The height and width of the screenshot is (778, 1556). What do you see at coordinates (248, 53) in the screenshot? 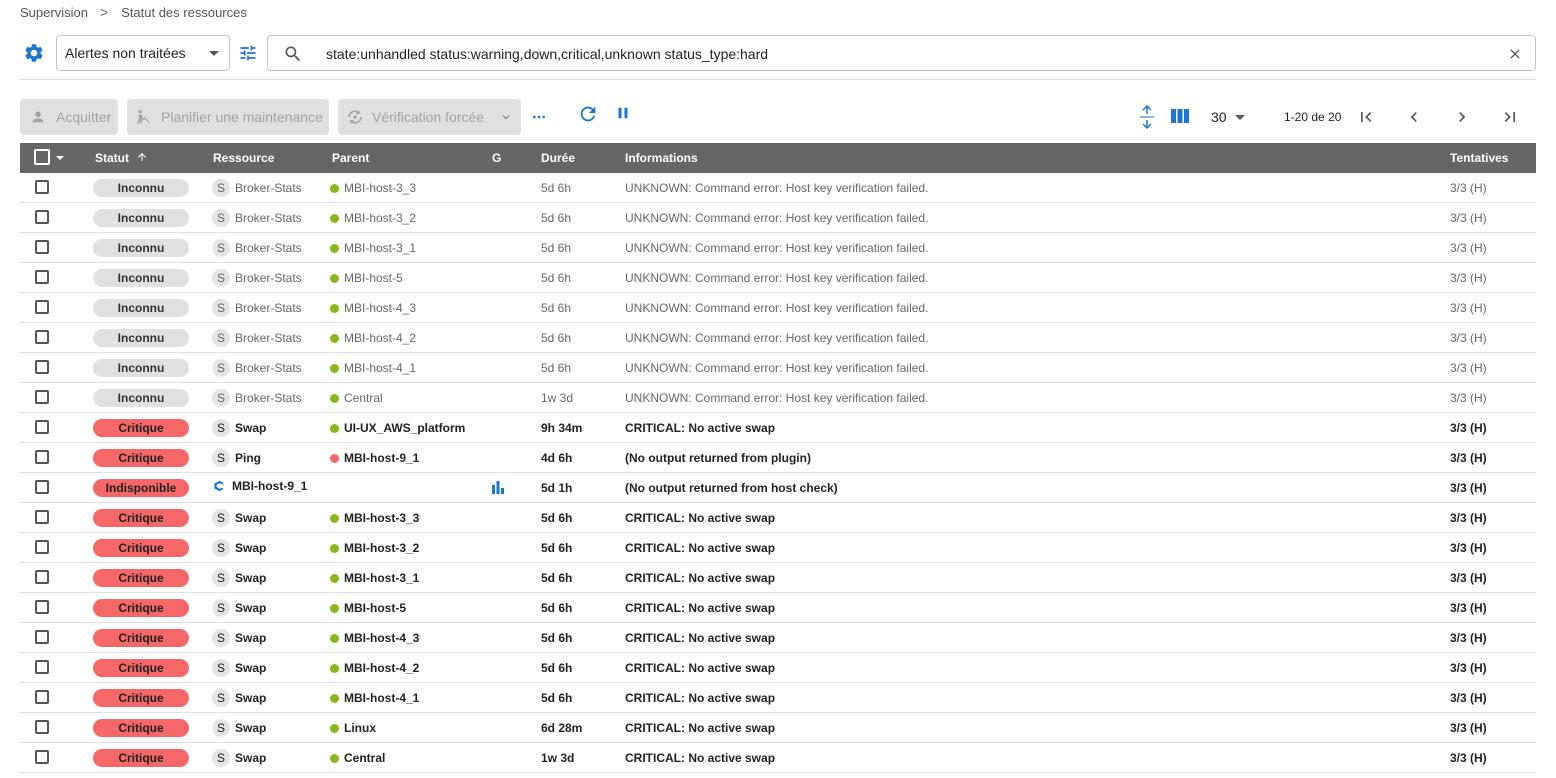
I see `tune-icon` at bounding box center [248, 53].